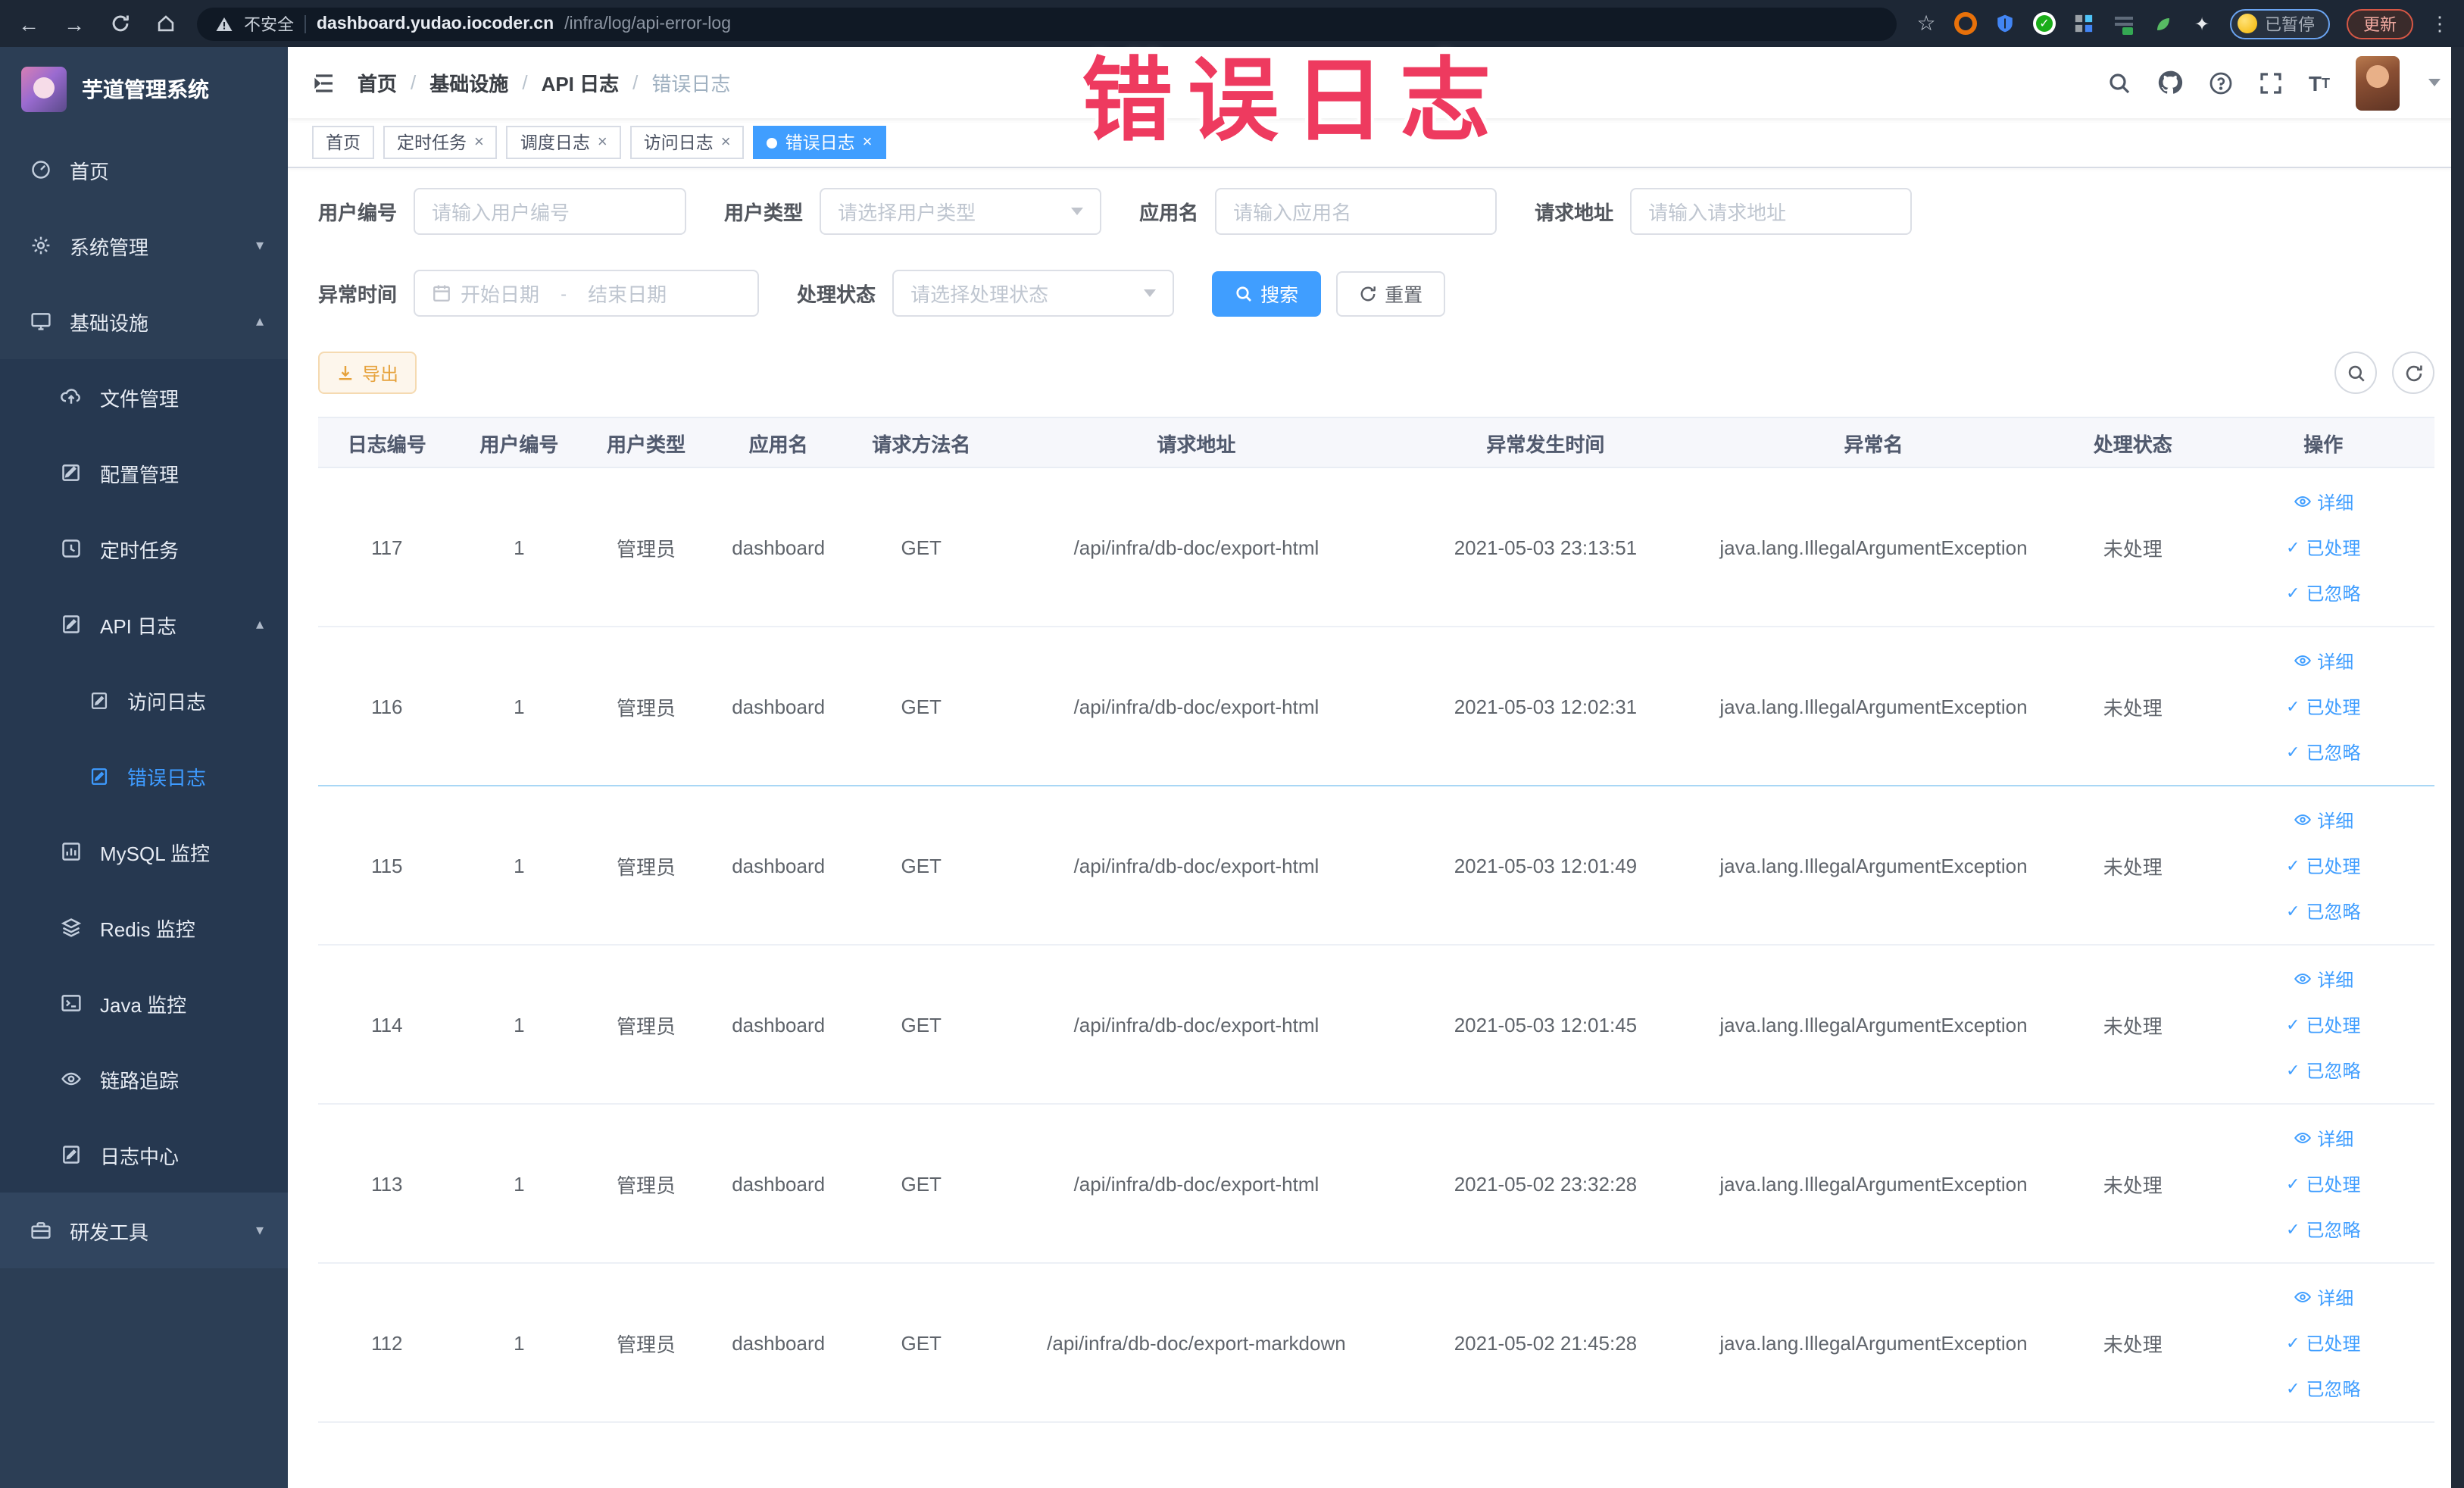 This screenshot has height=1488, width=2464. What do you see at coordinates (764, 213) in the screenshot?
I see `user-type-label: 用户类型` at bounding box center [764, 213].